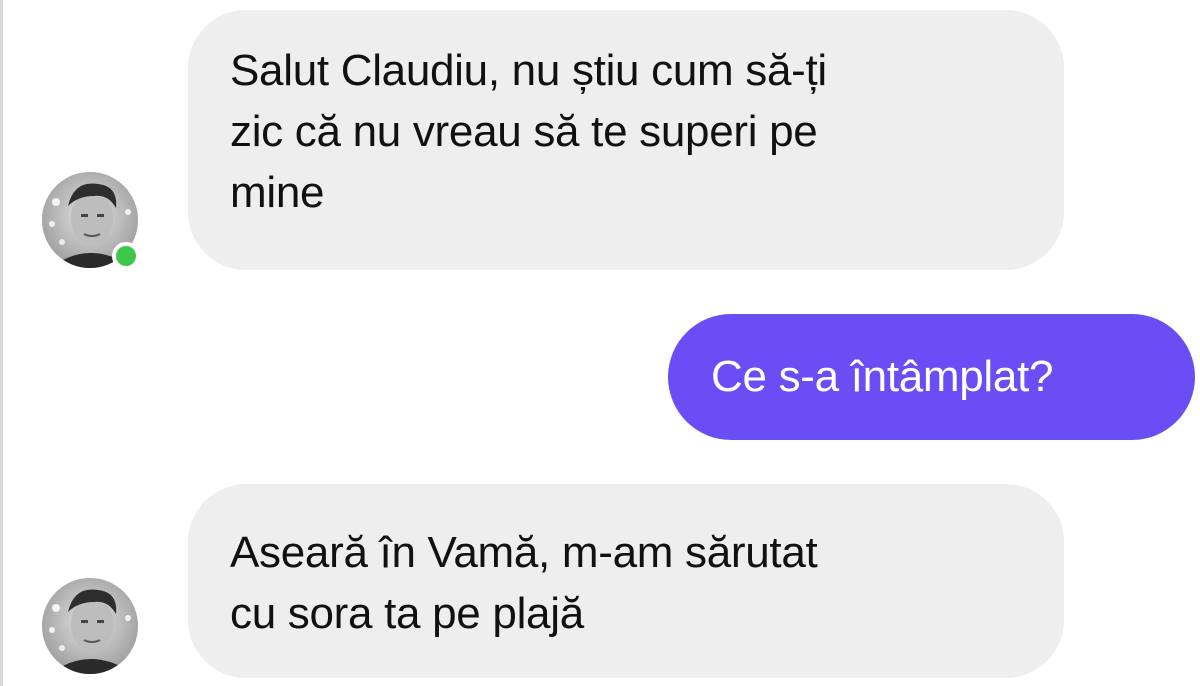 The width and height of the screenshot is (1200, 686). I want to click on message-text-line: Salut Claudiu, nu știu cum să-ți, so click(528, 70).